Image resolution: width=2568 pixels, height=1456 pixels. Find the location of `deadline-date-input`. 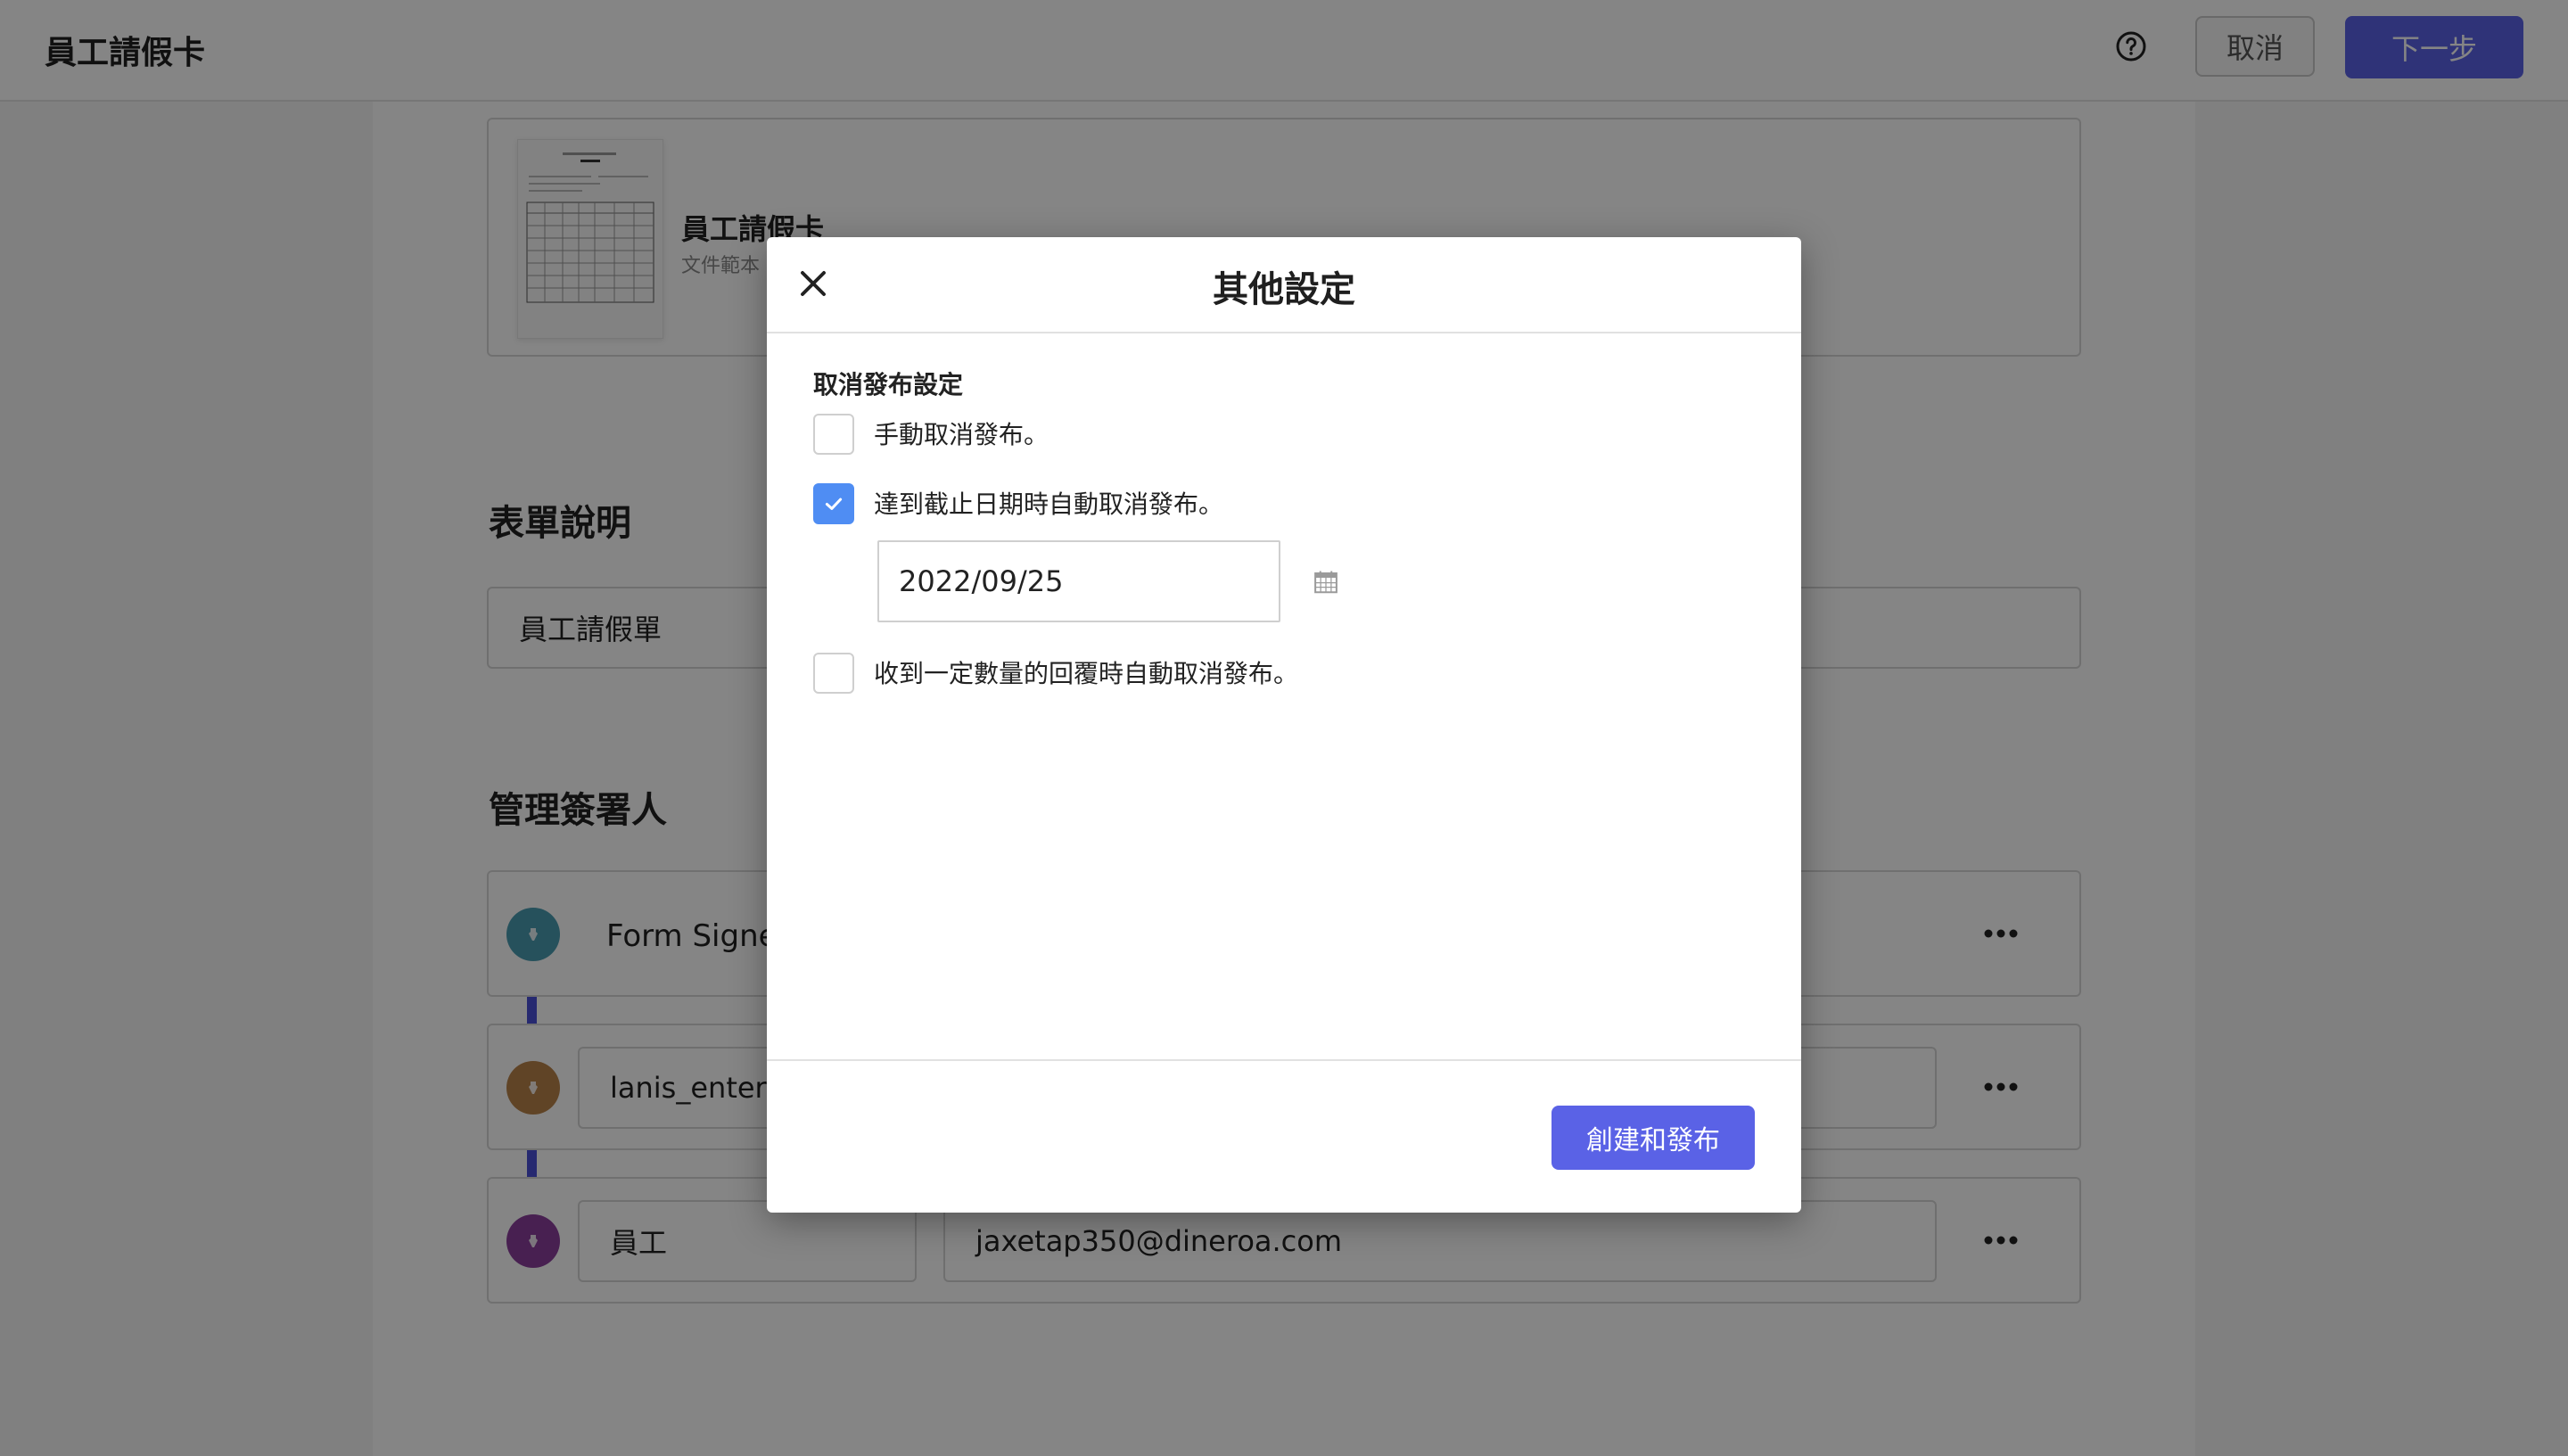

deadline-date-input is located at coordinates (1078, 581).